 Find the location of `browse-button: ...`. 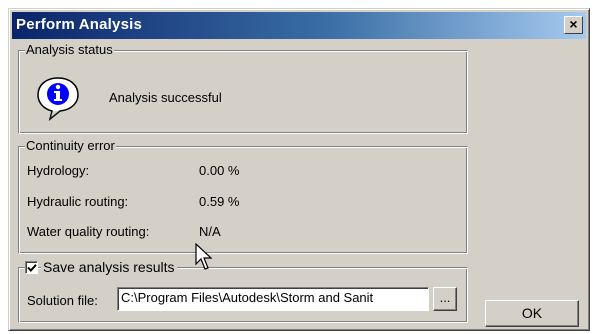

browse-button: ... is located at coordinates (445, 299).